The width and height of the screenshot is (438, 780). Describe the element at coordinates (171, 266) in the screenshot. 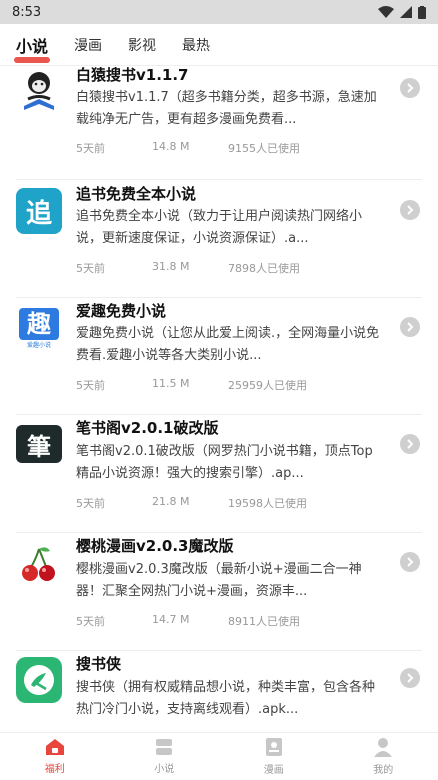

I see `file-size: 31.8 M` at that location.